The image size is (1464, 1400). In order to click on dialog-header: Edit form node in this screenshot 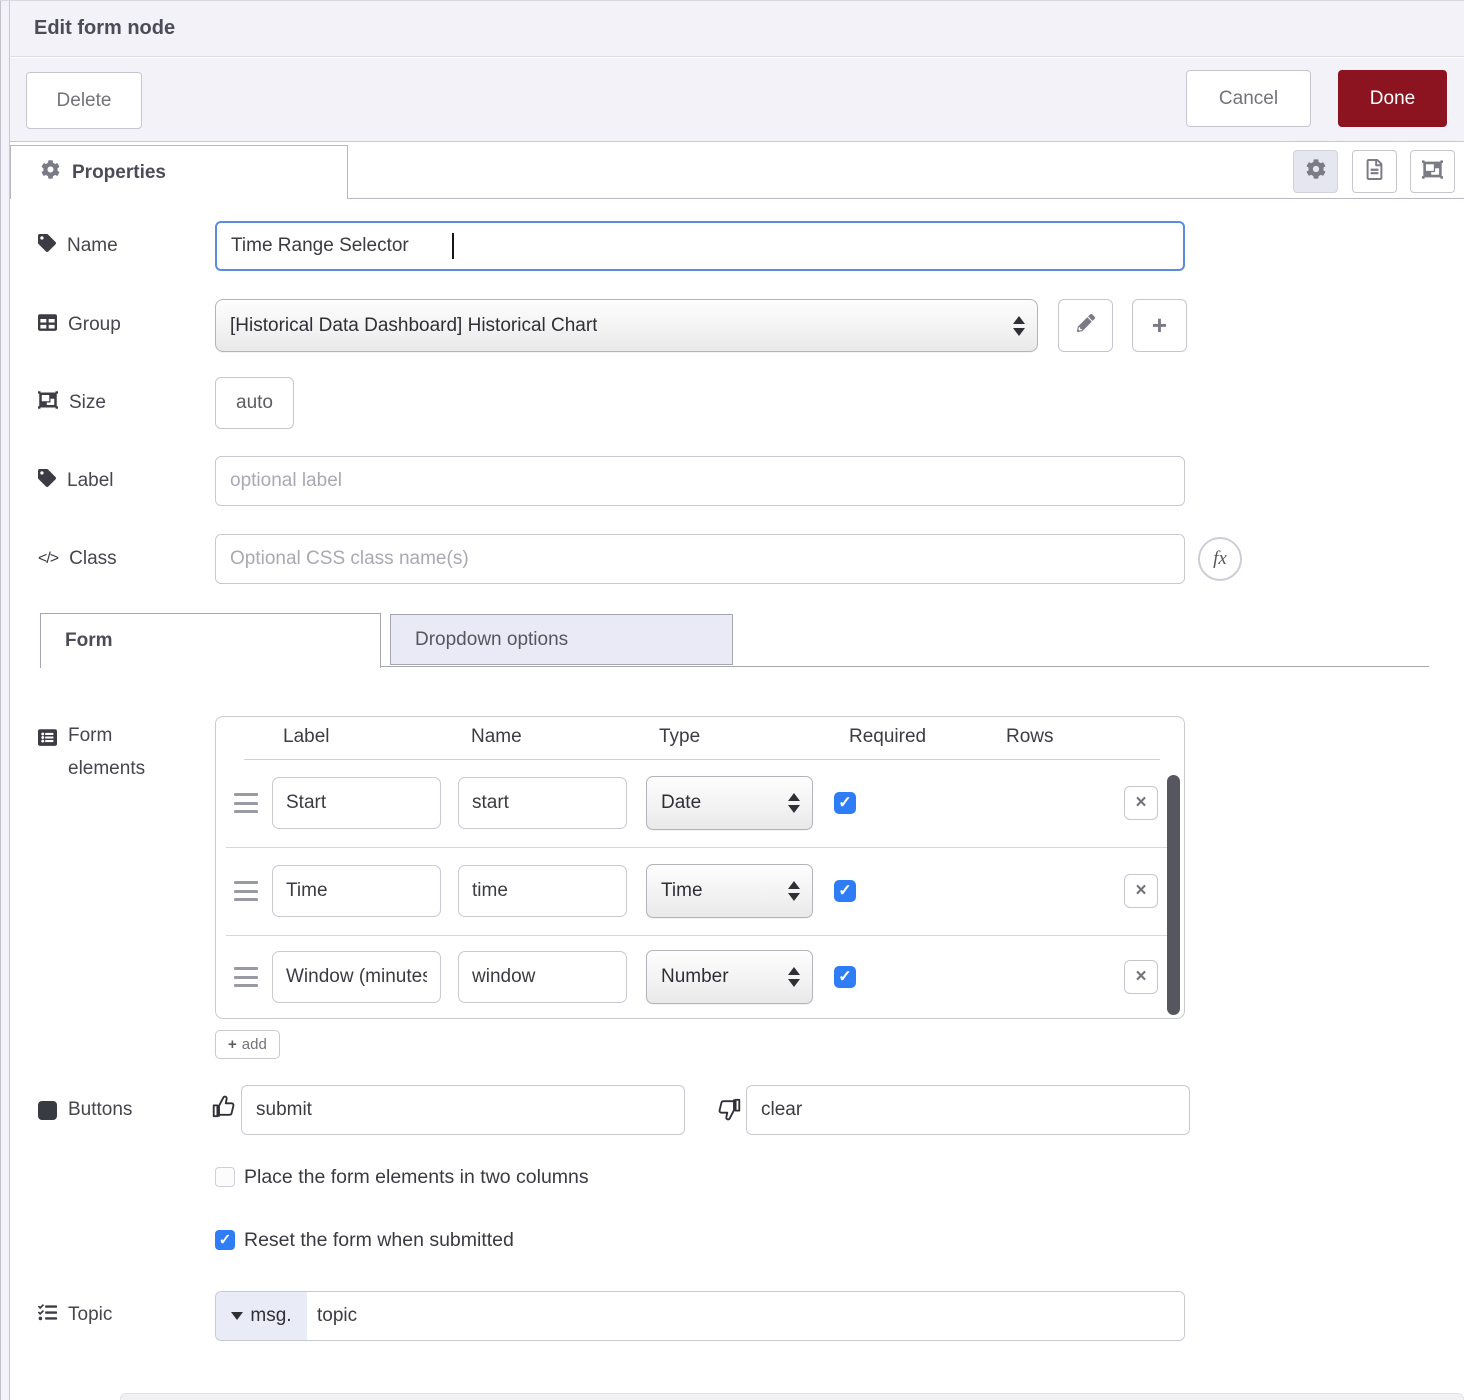, I will do `click(737, 29)`.